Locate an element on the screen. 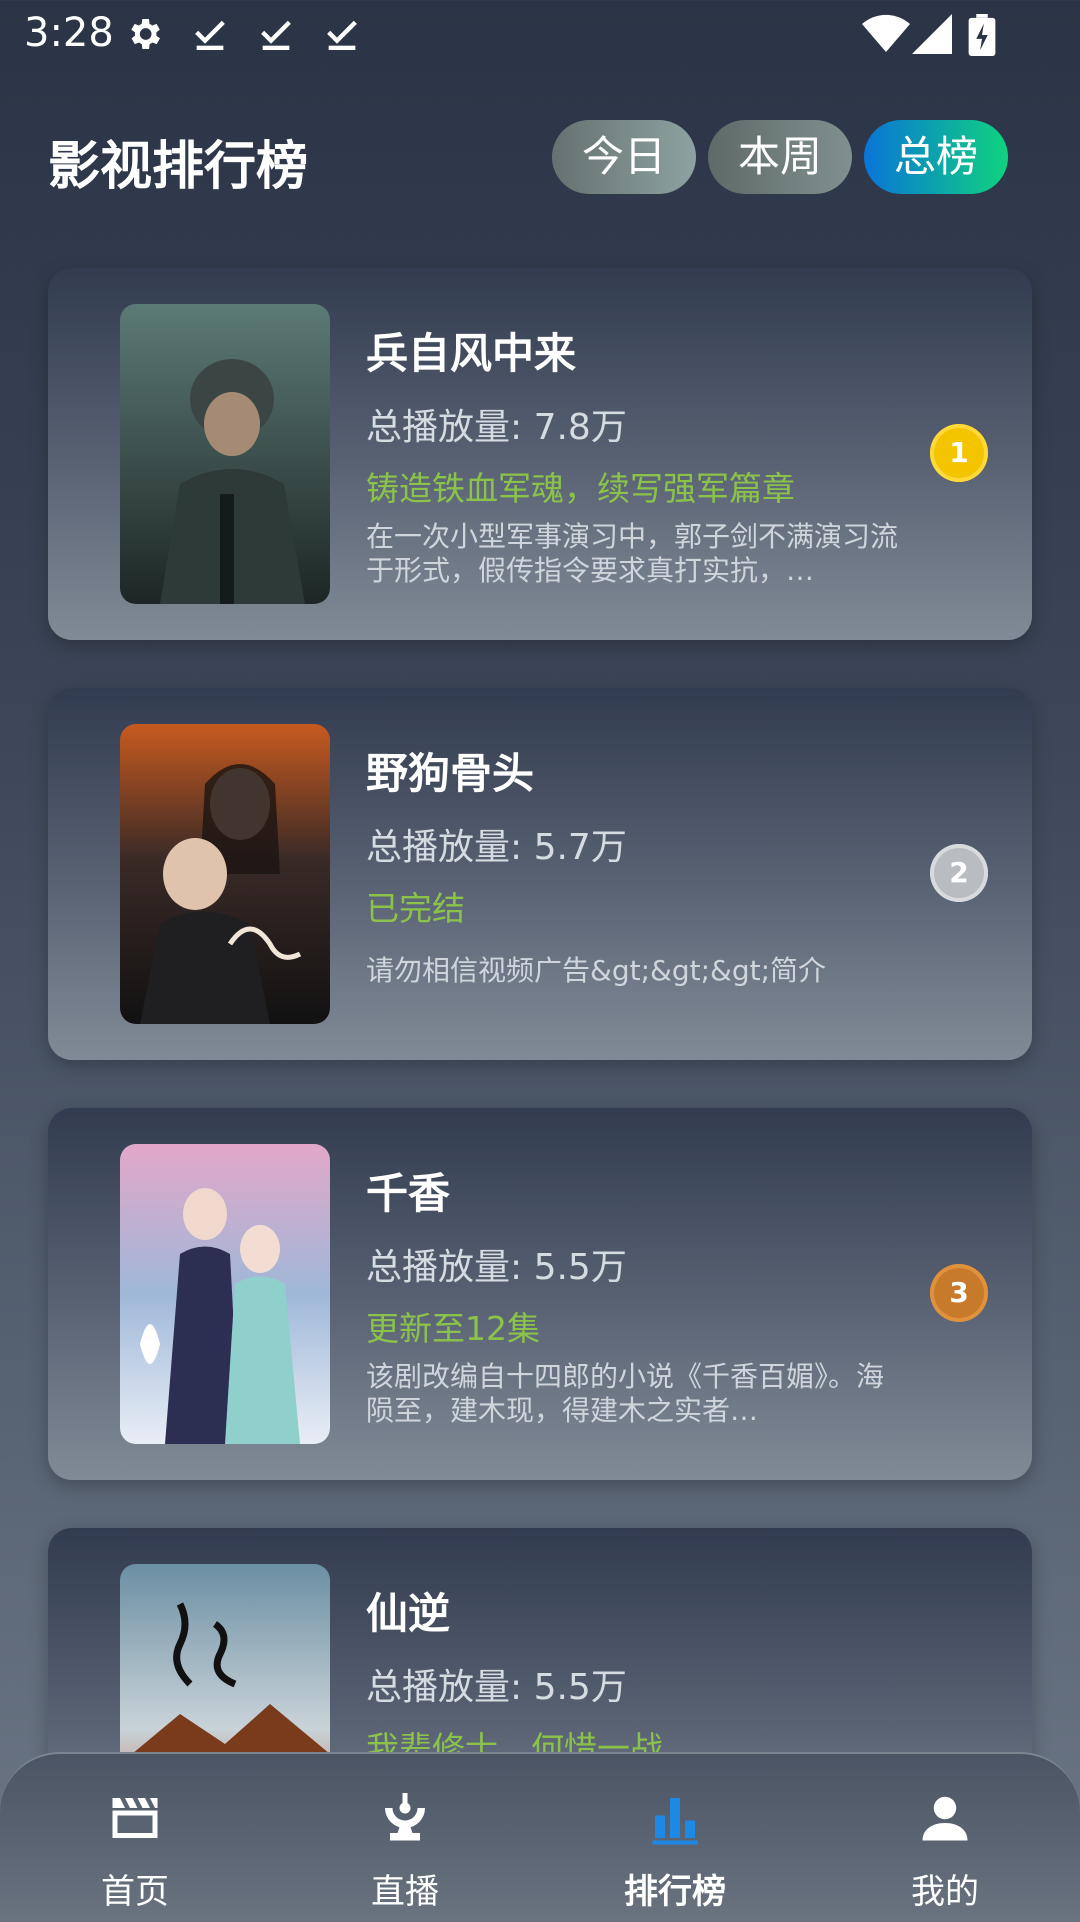 Image resolution: width=1080 pixels, height=1922 pixels. nav-label: 直播 is located at coordinates (405, 1892).